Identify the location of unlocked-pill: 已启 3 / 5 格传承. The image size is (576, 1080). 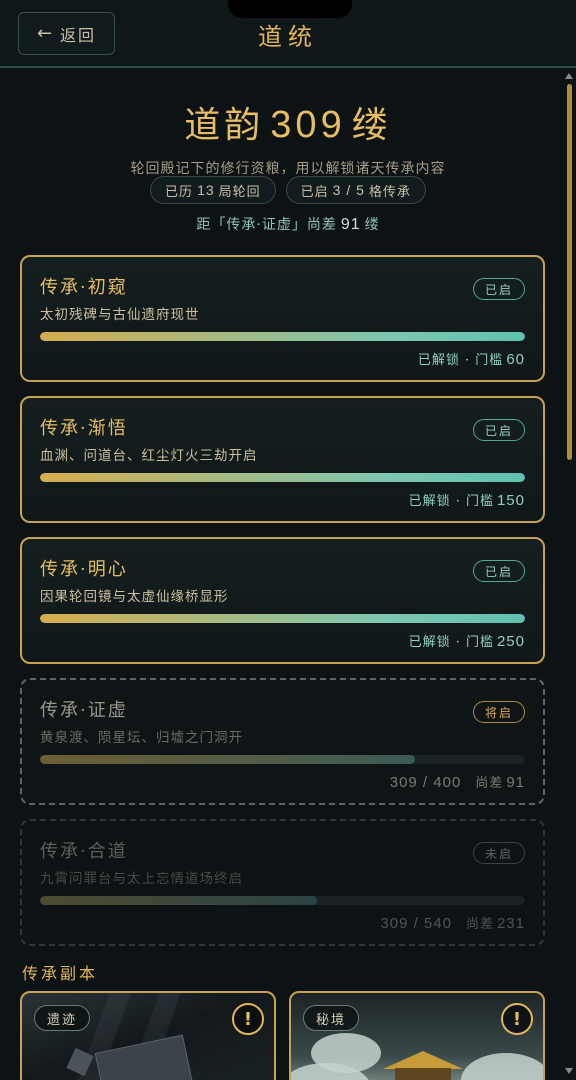
(355, 190).